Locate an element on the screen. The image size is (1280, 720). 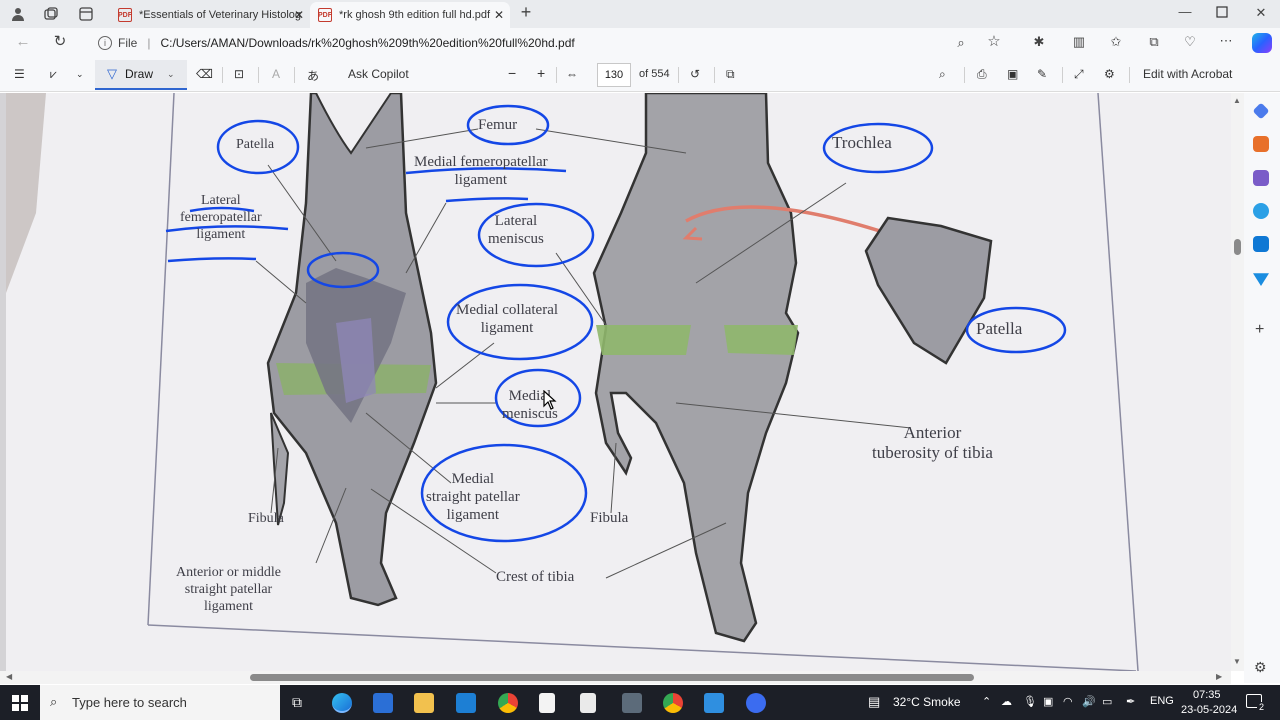
fullscreen-icon: ⤢ is located at coordinates (1079, 74).